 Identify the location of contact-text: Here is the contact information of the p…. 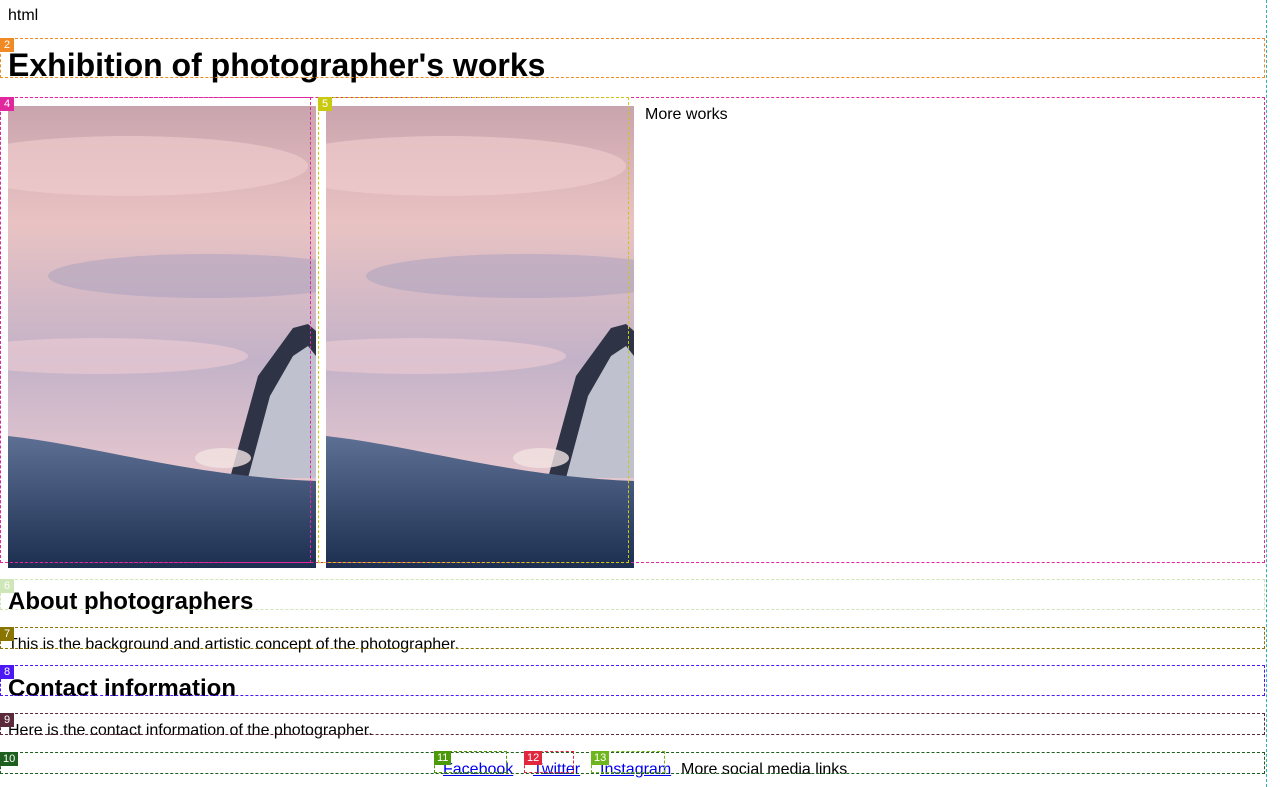
(190, 730).